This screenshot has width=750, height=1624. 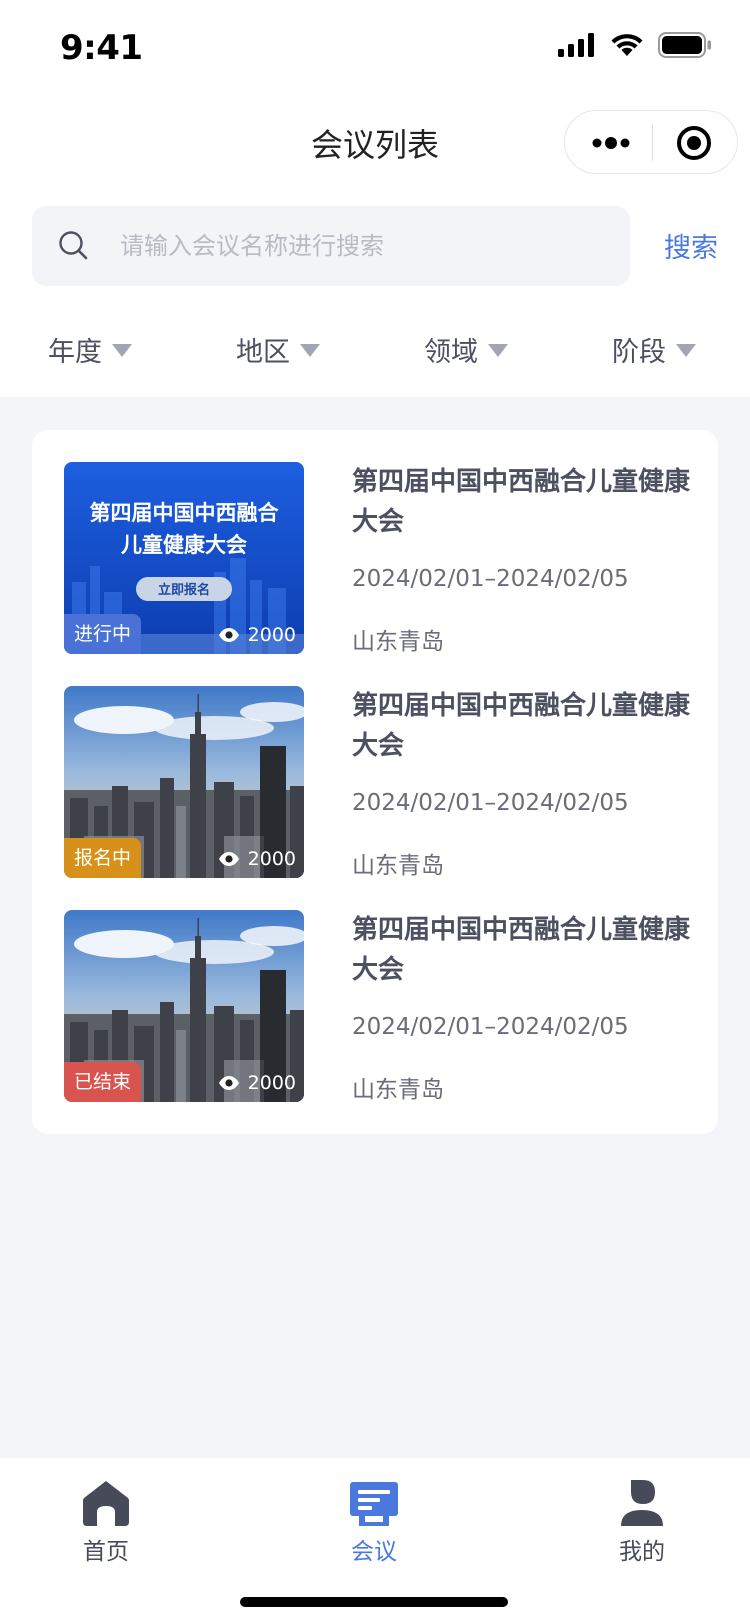 What do you see at coordinates (103, 858) in the screenshot?
I see `status-badge: 报名中` at bounding box center [103, 858].